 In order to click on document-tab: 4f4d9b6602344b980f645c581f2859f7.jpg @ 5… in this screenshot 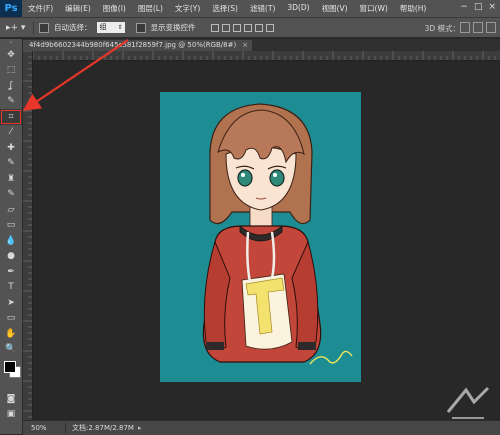, I will do `click(138, 45)`.